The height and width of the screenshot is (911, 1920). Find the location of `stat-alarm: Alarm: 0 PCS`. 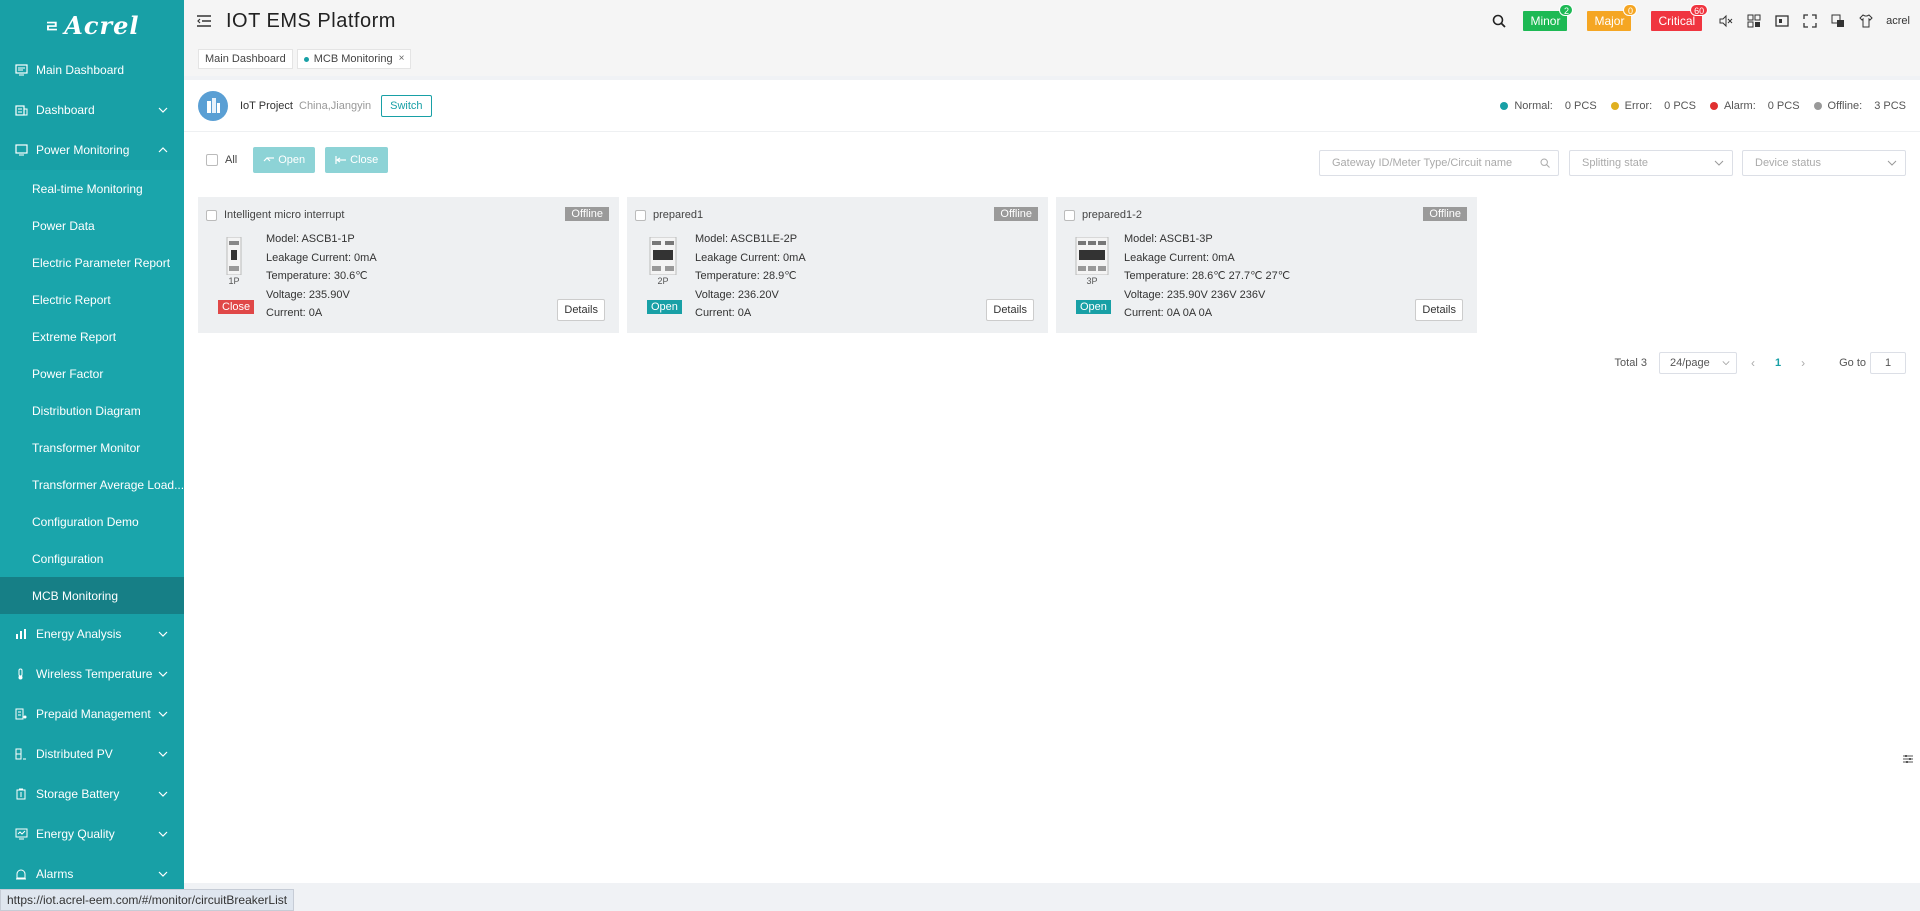

stat-alarm: Alarm: 0 PCS is located at coordinates (1754, 106).